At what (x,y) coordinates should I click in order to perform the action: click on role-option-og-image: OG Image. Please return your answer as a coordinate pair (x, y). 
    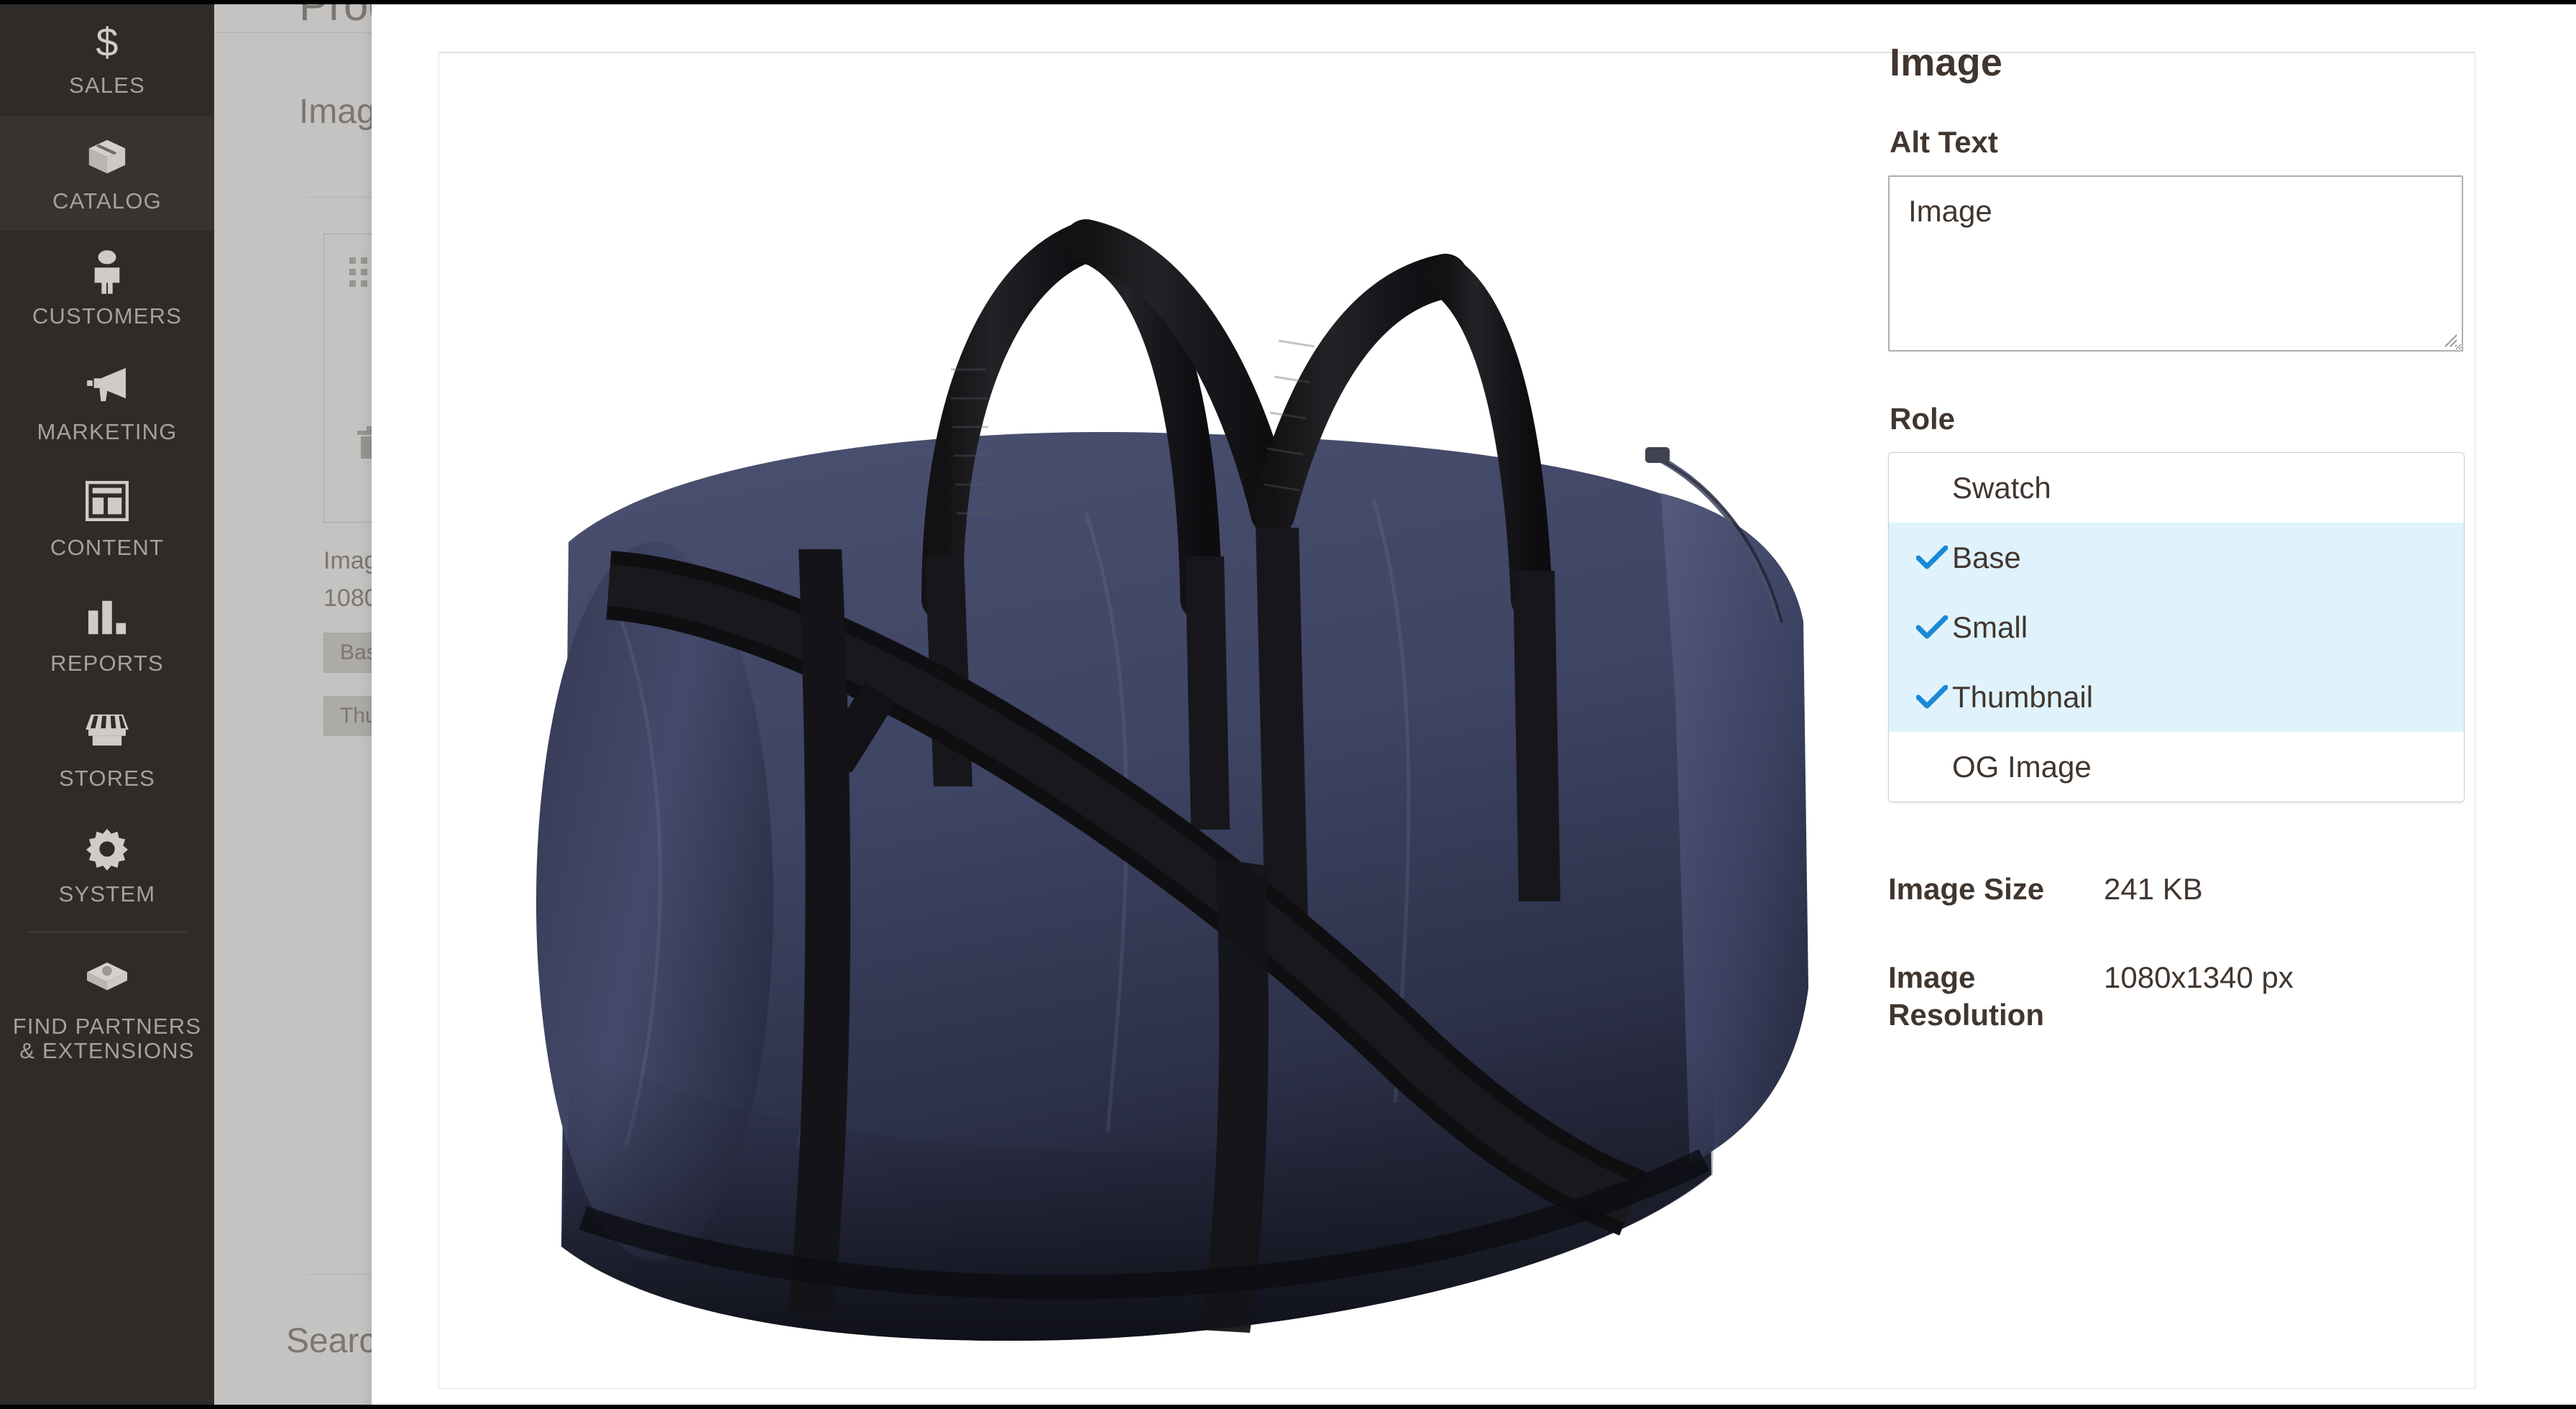
    Looking at the image, I should click on (2176, 767).